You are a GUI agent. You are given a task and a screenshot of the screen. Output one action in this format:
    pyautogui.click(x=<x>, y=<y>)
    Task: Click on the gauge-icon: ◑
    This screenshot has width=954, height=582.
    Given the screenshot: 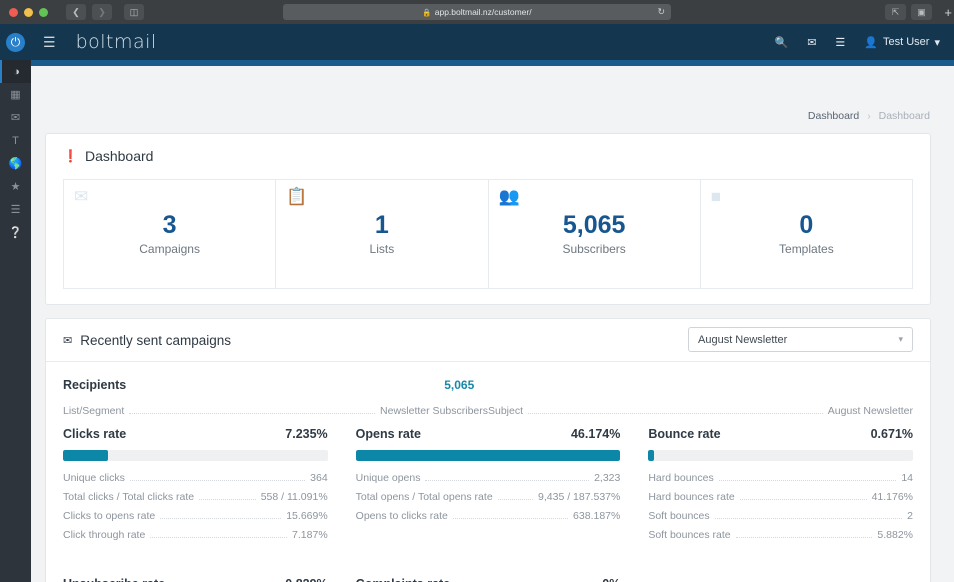 What is the action you would take?
    pyautogui.click(x=16, y=71)
    